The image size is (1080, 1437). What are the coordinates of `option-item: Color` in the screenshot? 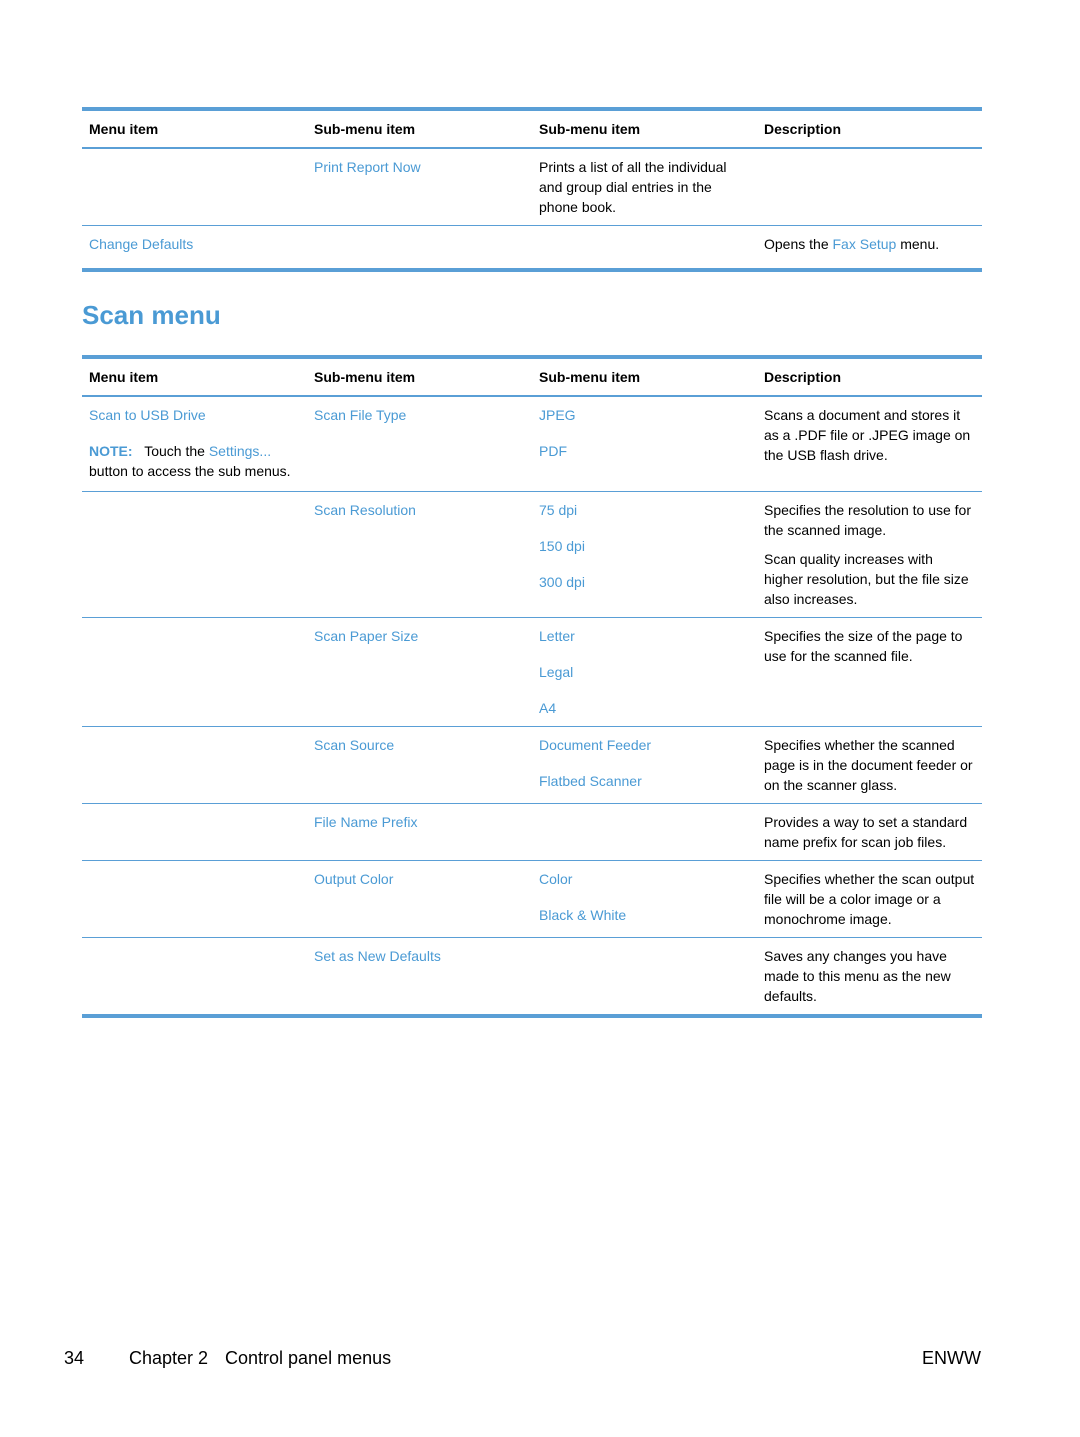 It's located at (555, 879).